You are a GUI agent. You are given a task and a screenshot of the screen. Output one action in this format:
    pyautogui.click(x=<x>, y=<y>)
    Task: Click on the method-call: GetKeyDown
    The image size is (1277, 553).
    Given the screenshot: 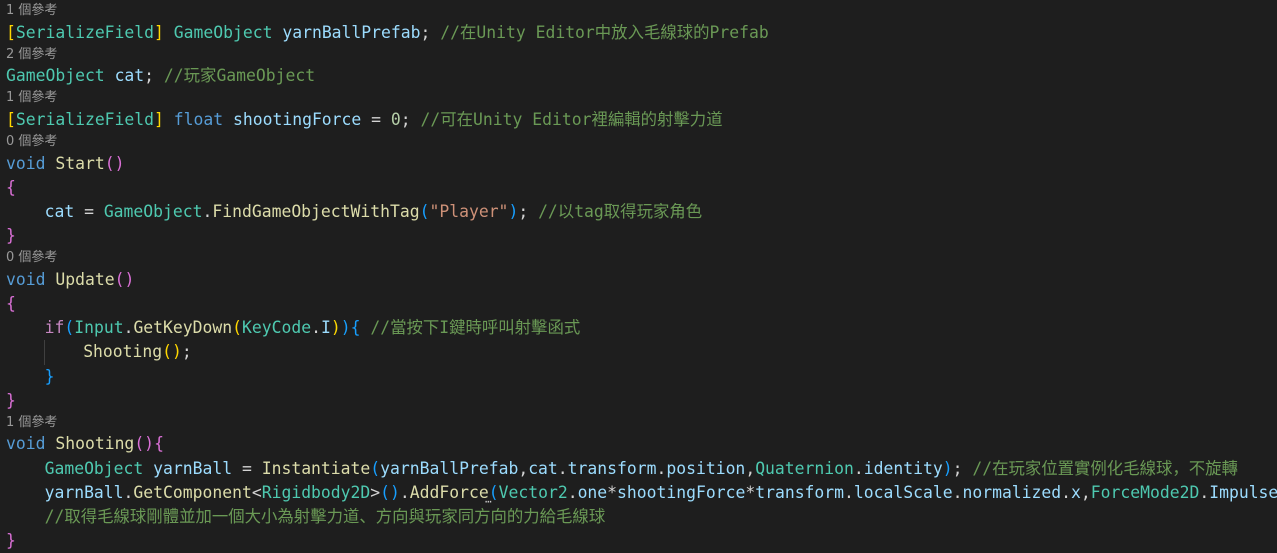 What is the action you would take?
    pyautogui.click(x=183, y=328)
    